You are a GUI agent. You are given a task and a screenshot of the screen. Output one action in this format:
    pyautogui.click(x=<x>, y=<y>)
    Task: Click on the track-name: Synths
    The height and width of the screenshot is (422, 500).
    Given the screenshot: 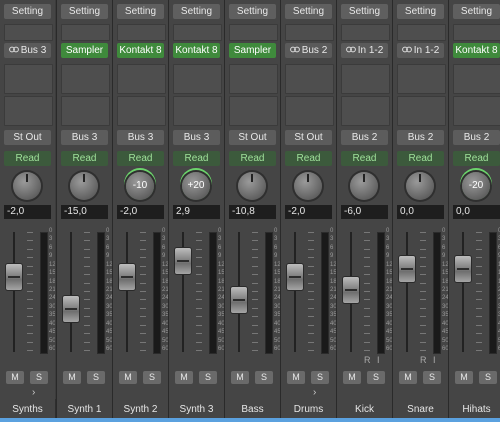 What is the action you would take?
    pyautogui.click(x=27, y=409)
    